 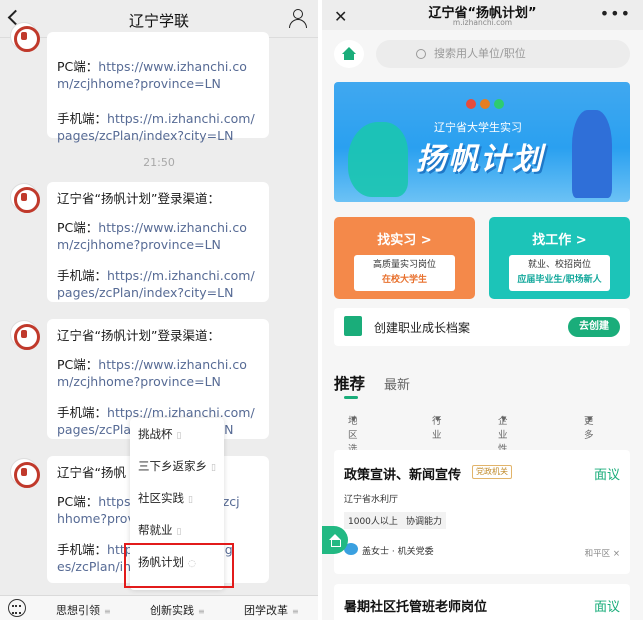 What do you see at coordinates (404, 258) in the screenshot?
I see `find-internship-card: 找实习 > 高质量实习岗位 在校大学生` at bounding box center [404, 258].